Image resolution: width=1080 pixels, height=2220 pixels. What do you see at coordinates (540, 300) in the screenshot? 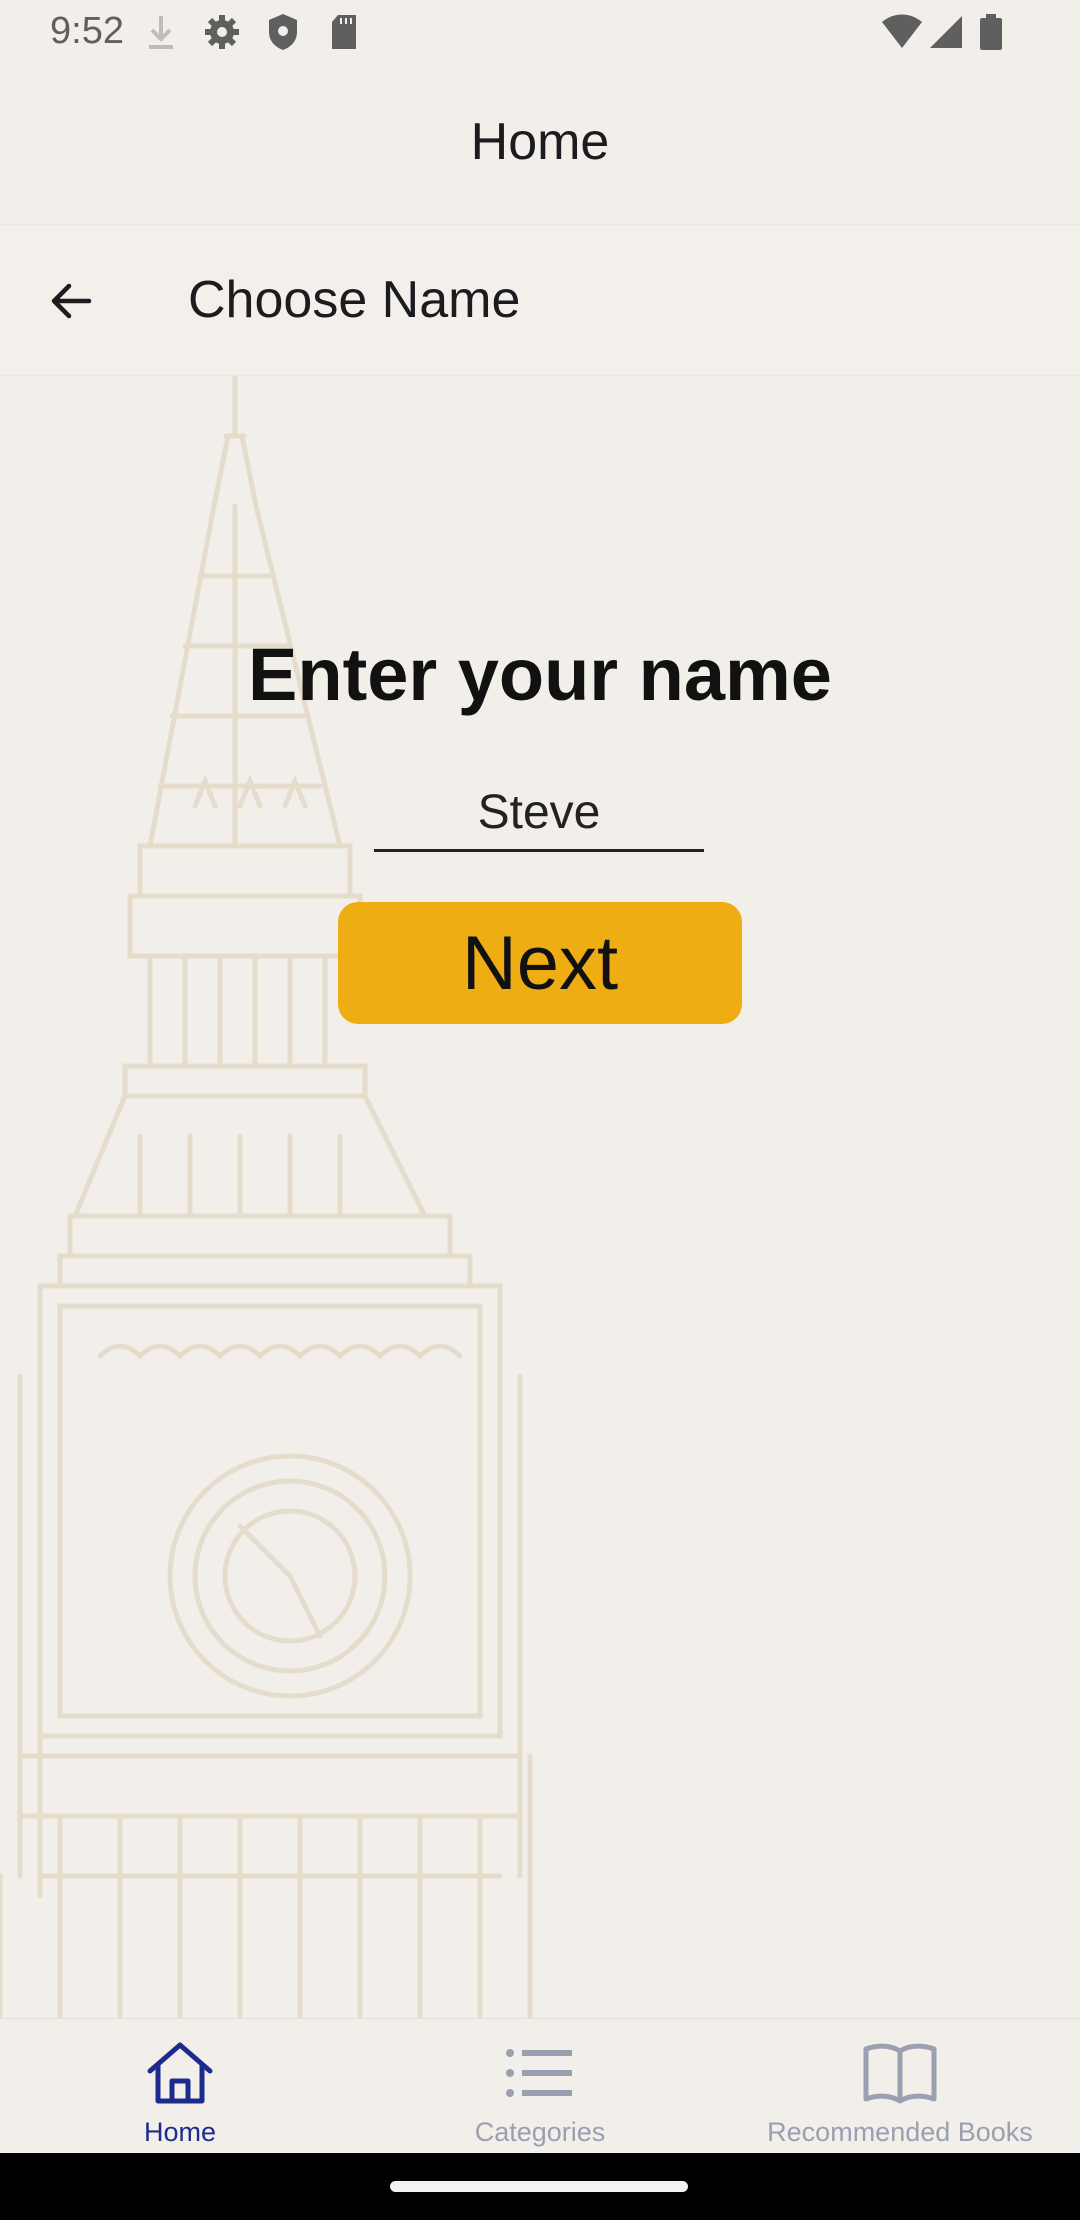
I see `sub-header: Choose Name` at bounding box center [540, 300].